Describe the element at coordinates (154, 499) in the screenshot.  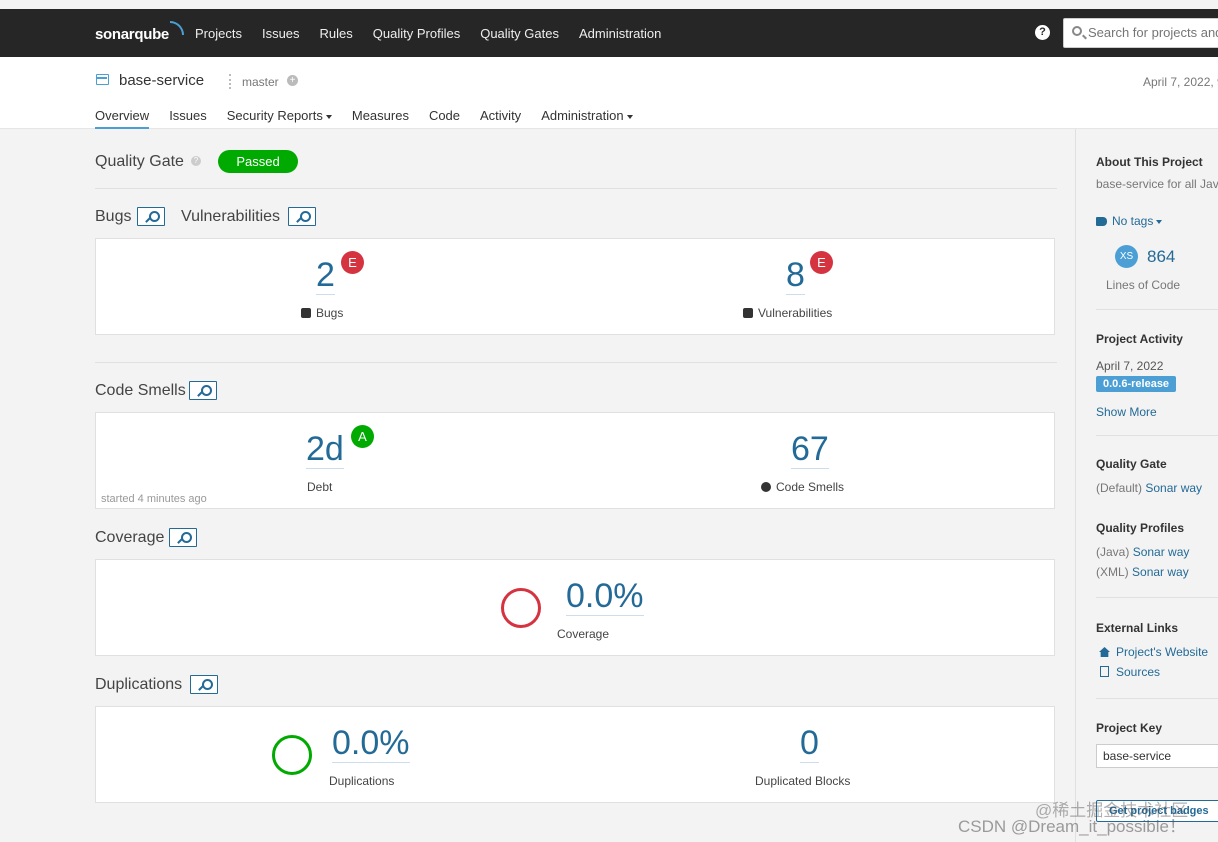
I see `analysis-started-text: started 4 minutes ago` at that location.